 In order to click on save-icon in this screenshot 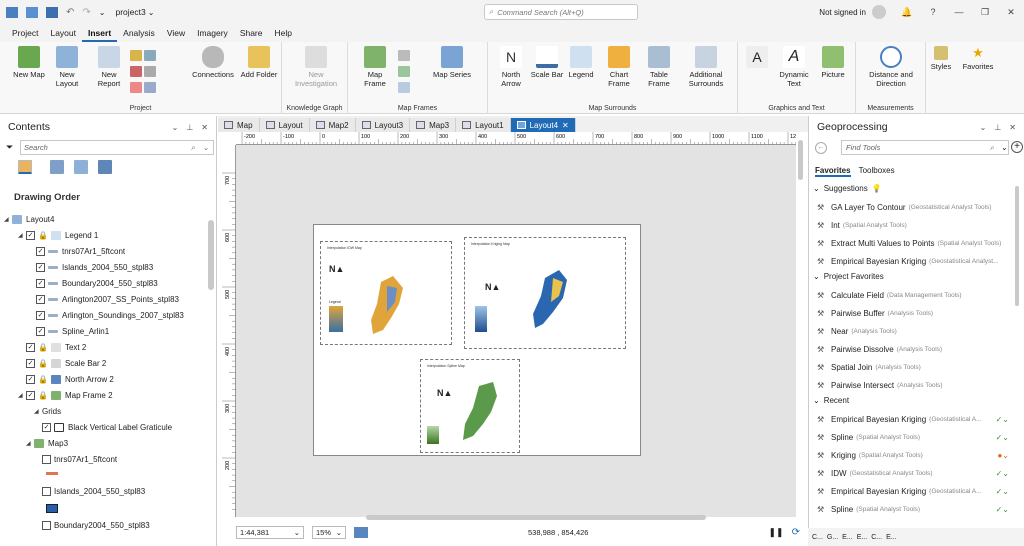, I will do `click(52, 12)`.